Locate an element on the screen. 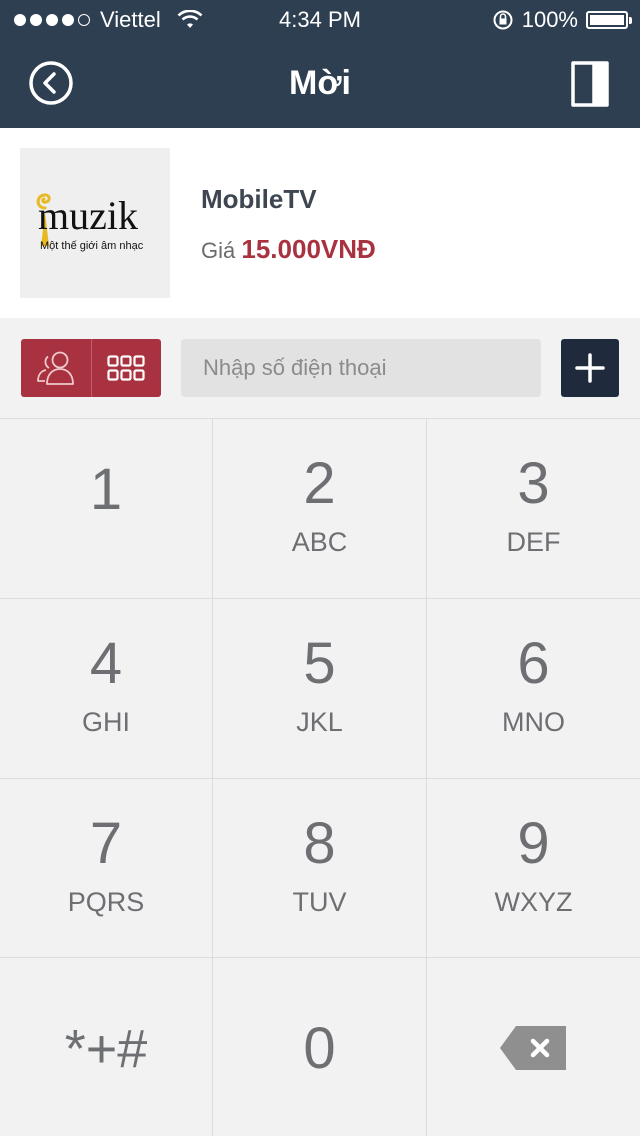 The image size is (640, 1136). status-bar: Viettel 4:34 PM 100% is located at coordinates (320, 20).